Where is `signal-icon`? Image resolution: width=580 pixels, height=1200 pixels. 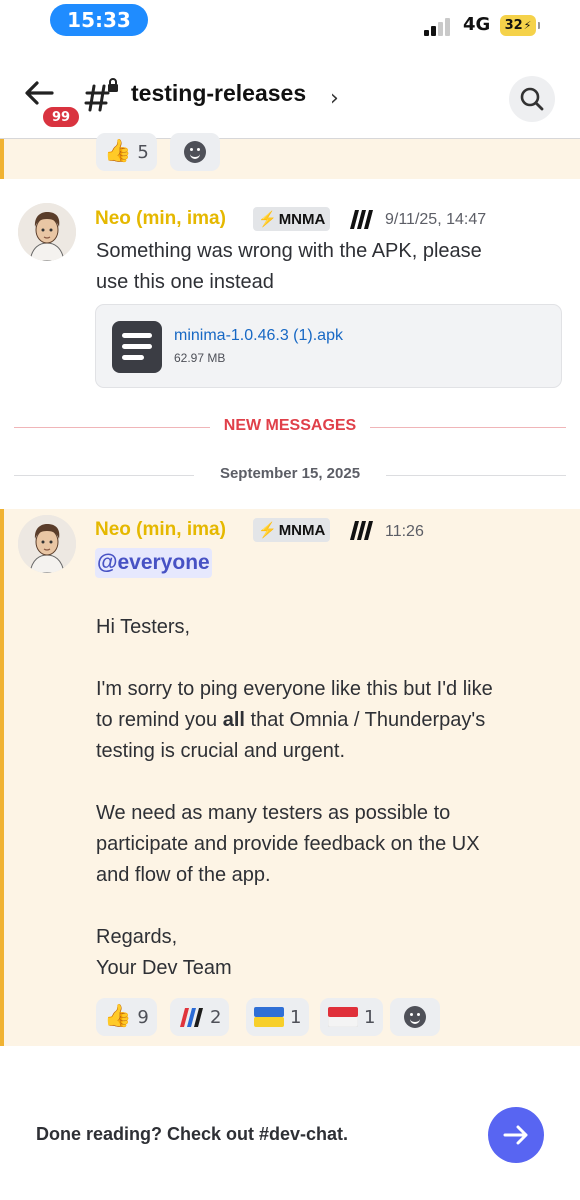 signal-icon is located at coordinates (439, 26).